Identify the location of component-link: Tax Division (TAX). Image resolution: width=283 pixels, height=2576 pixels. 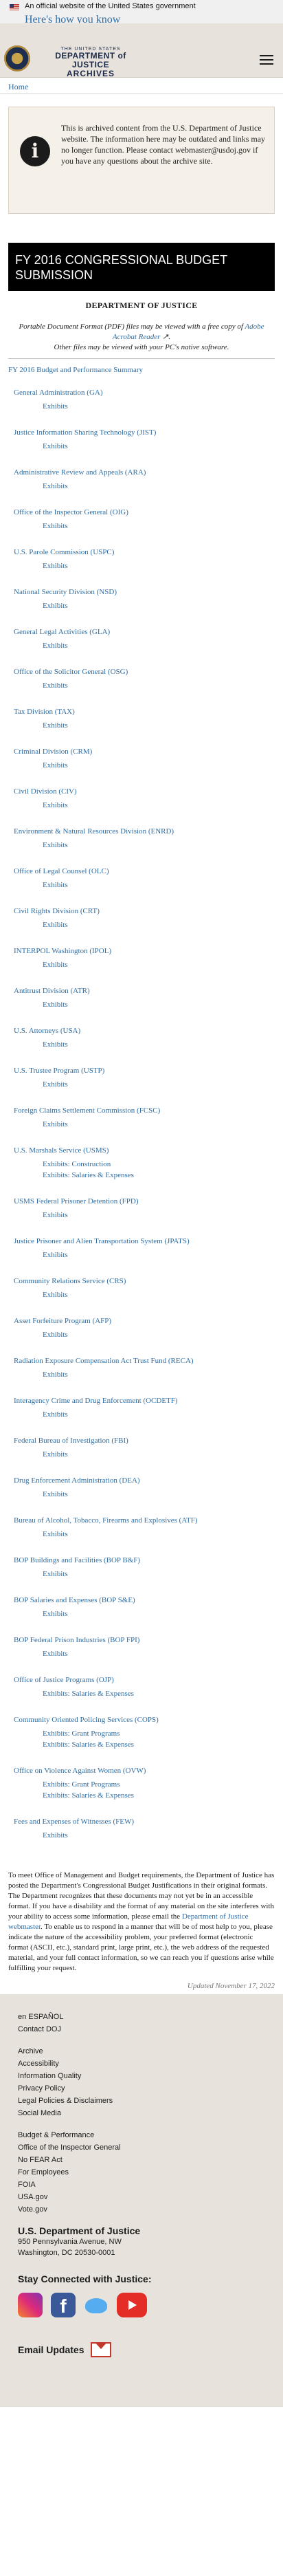
(144, 712).